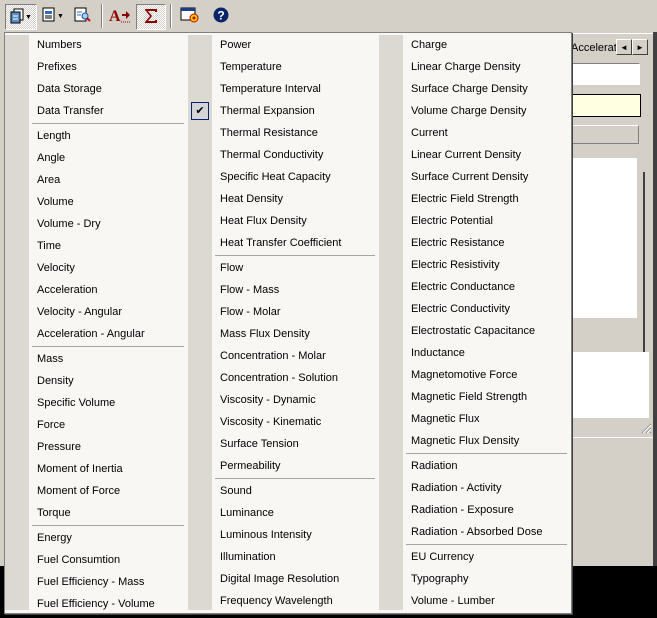 The width and height of the screenshot is (657, 618). I want to click on menu-item: Heat Flux Density, so click(283, 221).